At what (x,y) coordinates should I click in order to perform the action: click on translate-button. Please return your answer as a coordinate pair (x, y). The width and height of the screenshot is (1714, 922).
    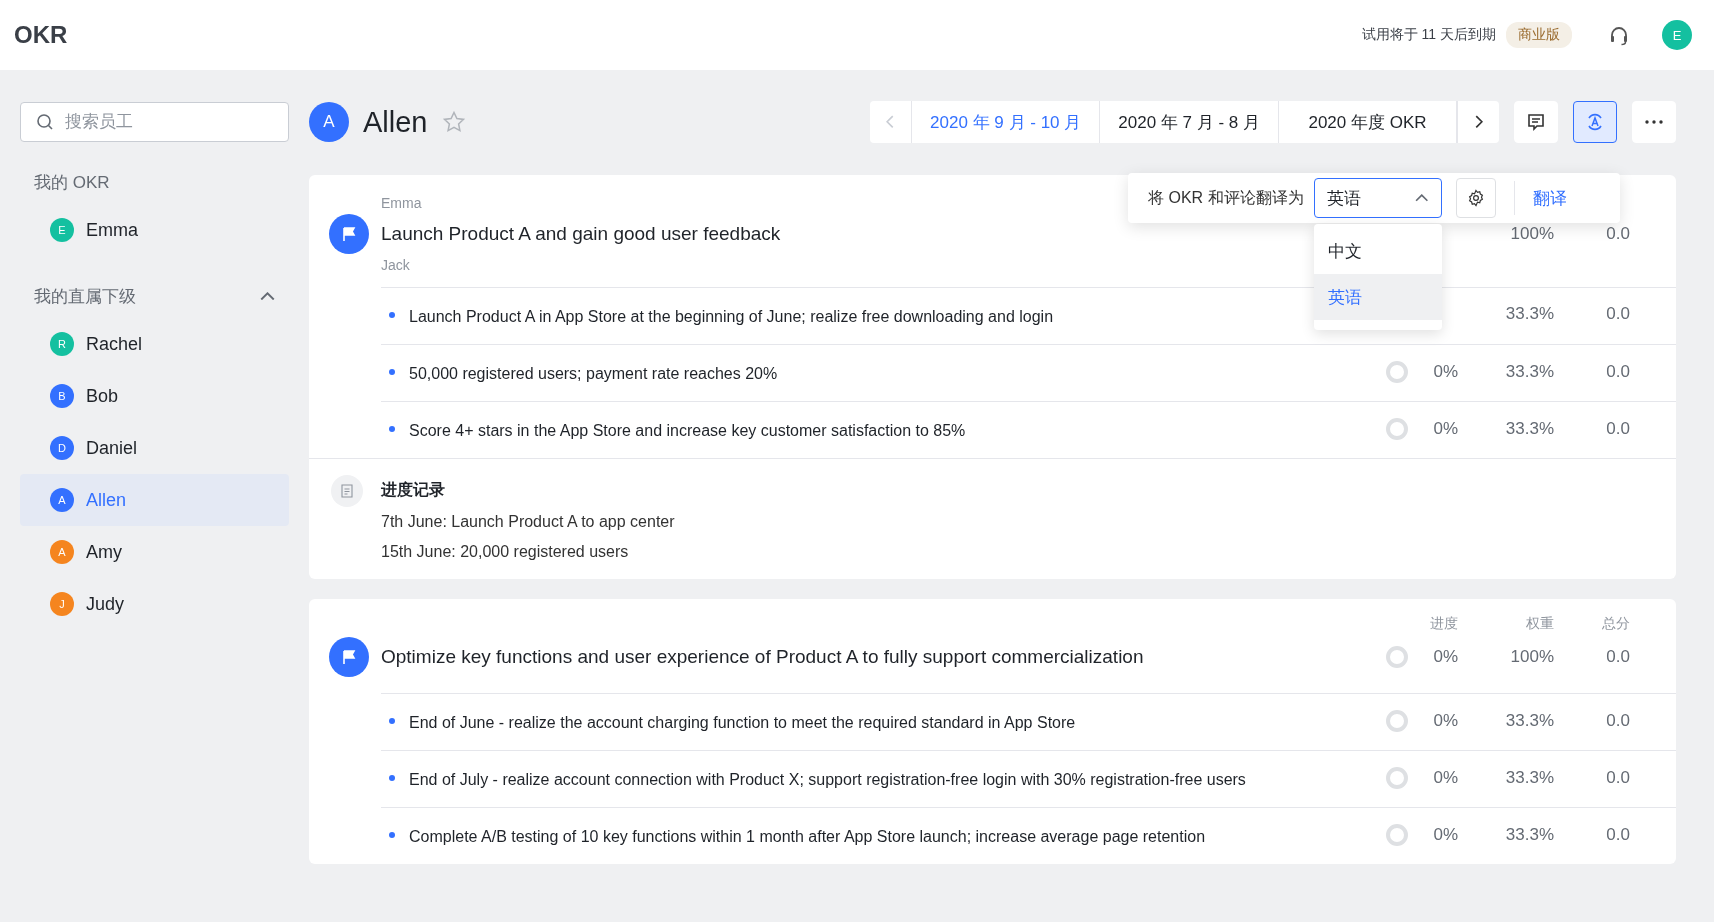
    Looking at the image, I should click on (1595, 122).